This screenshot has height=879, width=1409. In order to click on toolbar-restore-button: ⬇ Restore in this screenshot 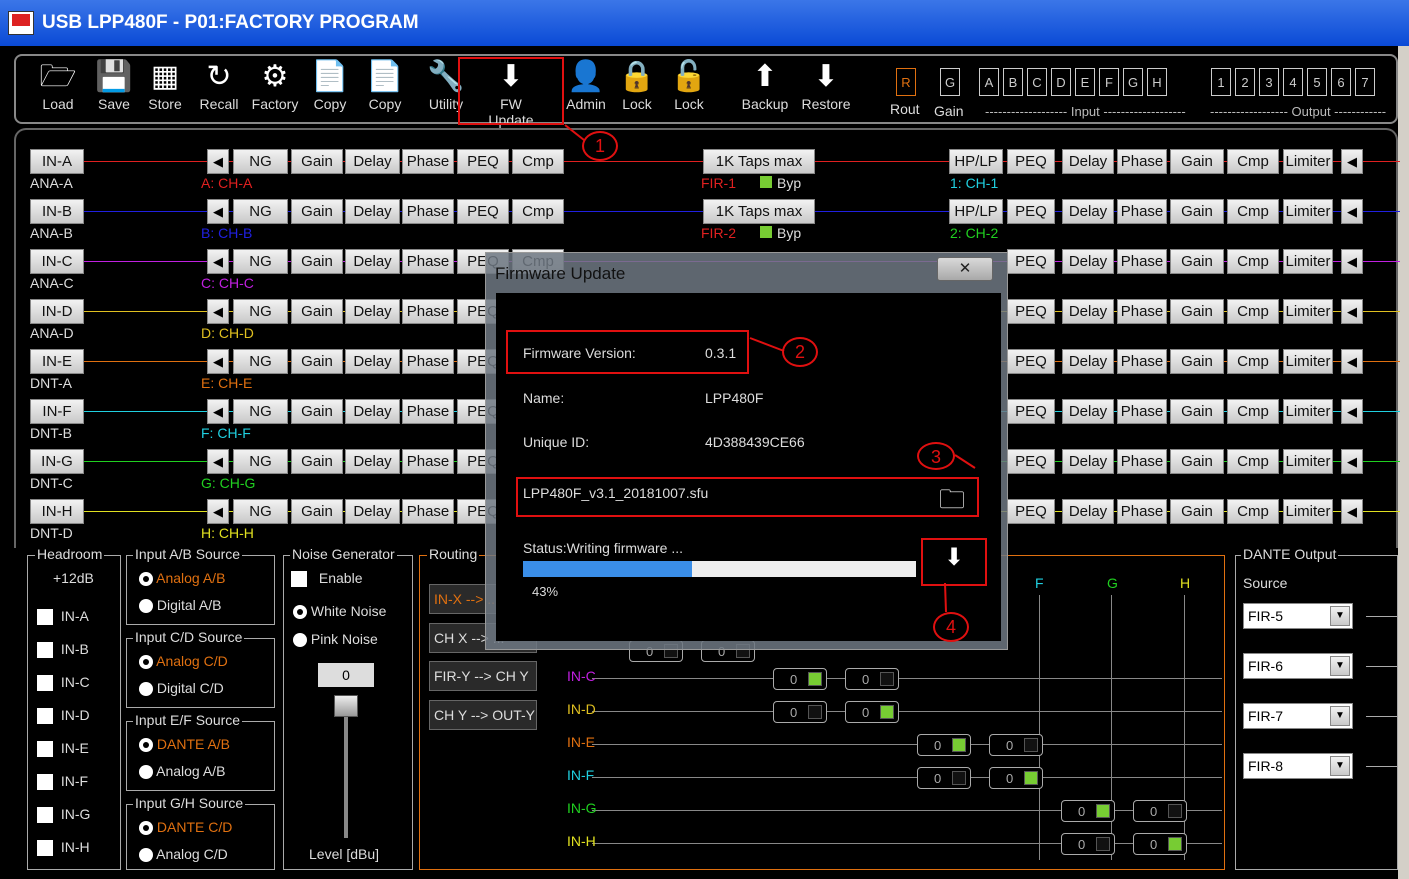, I will do `click(826, 85)`.